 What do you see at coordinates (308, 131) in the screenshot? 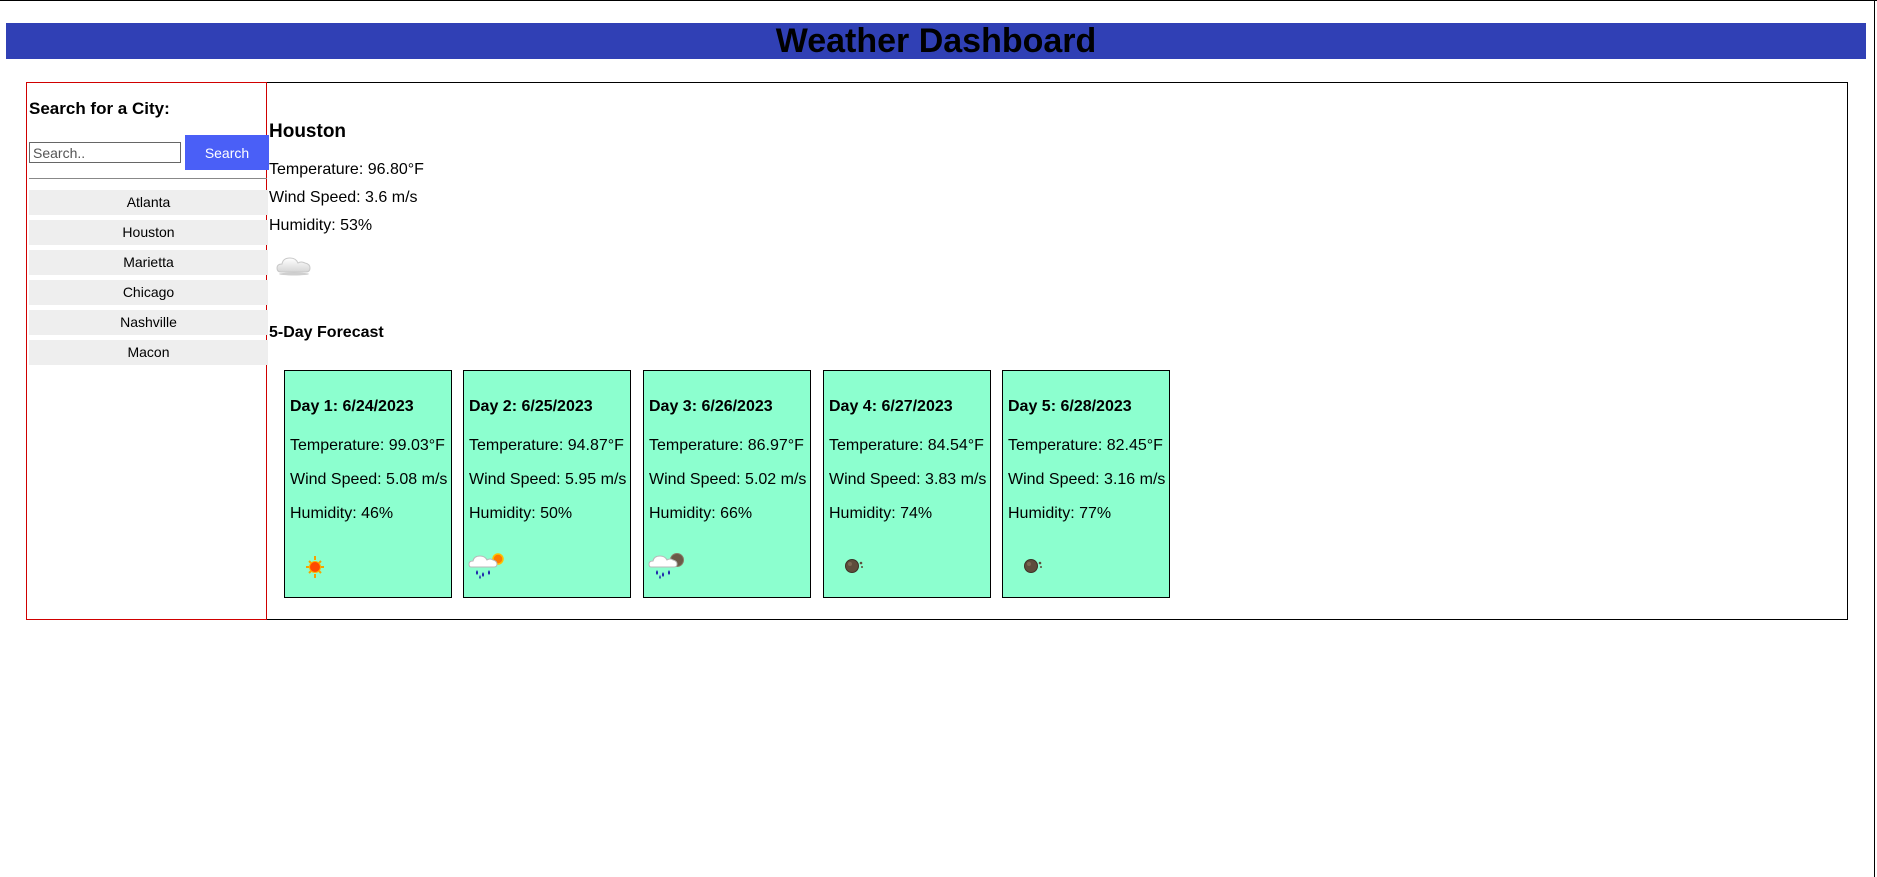
I see `current-city-name: Houston` at bounding box center [308, 131].